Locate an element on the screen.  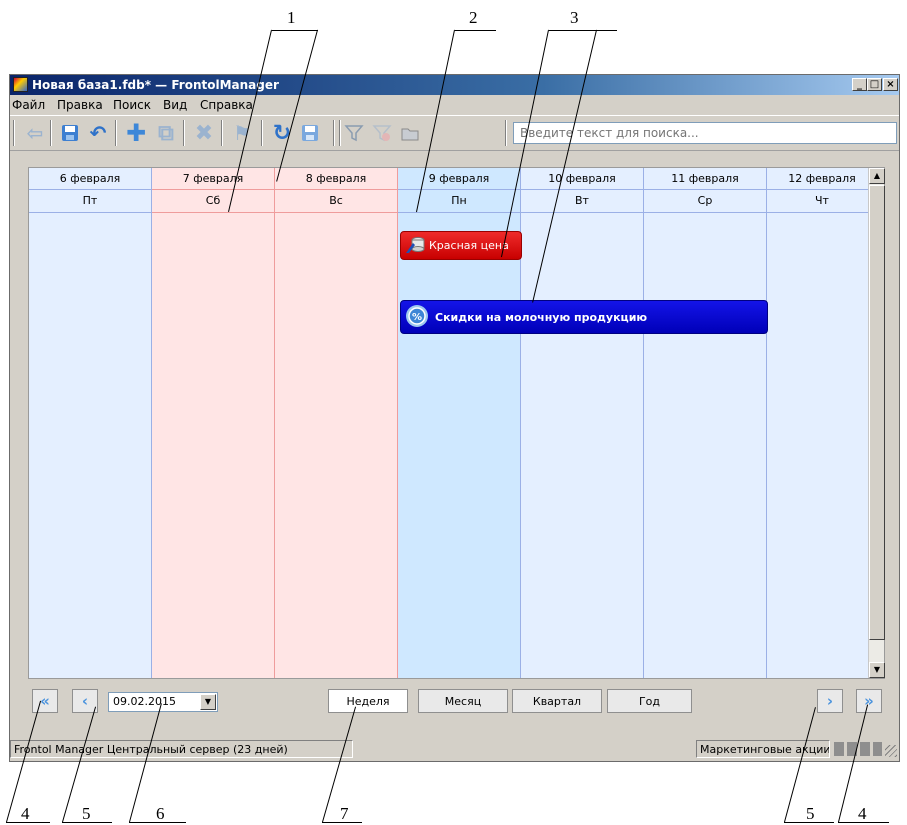
day-date: 6 февраля is located at coordinates (90, 178).